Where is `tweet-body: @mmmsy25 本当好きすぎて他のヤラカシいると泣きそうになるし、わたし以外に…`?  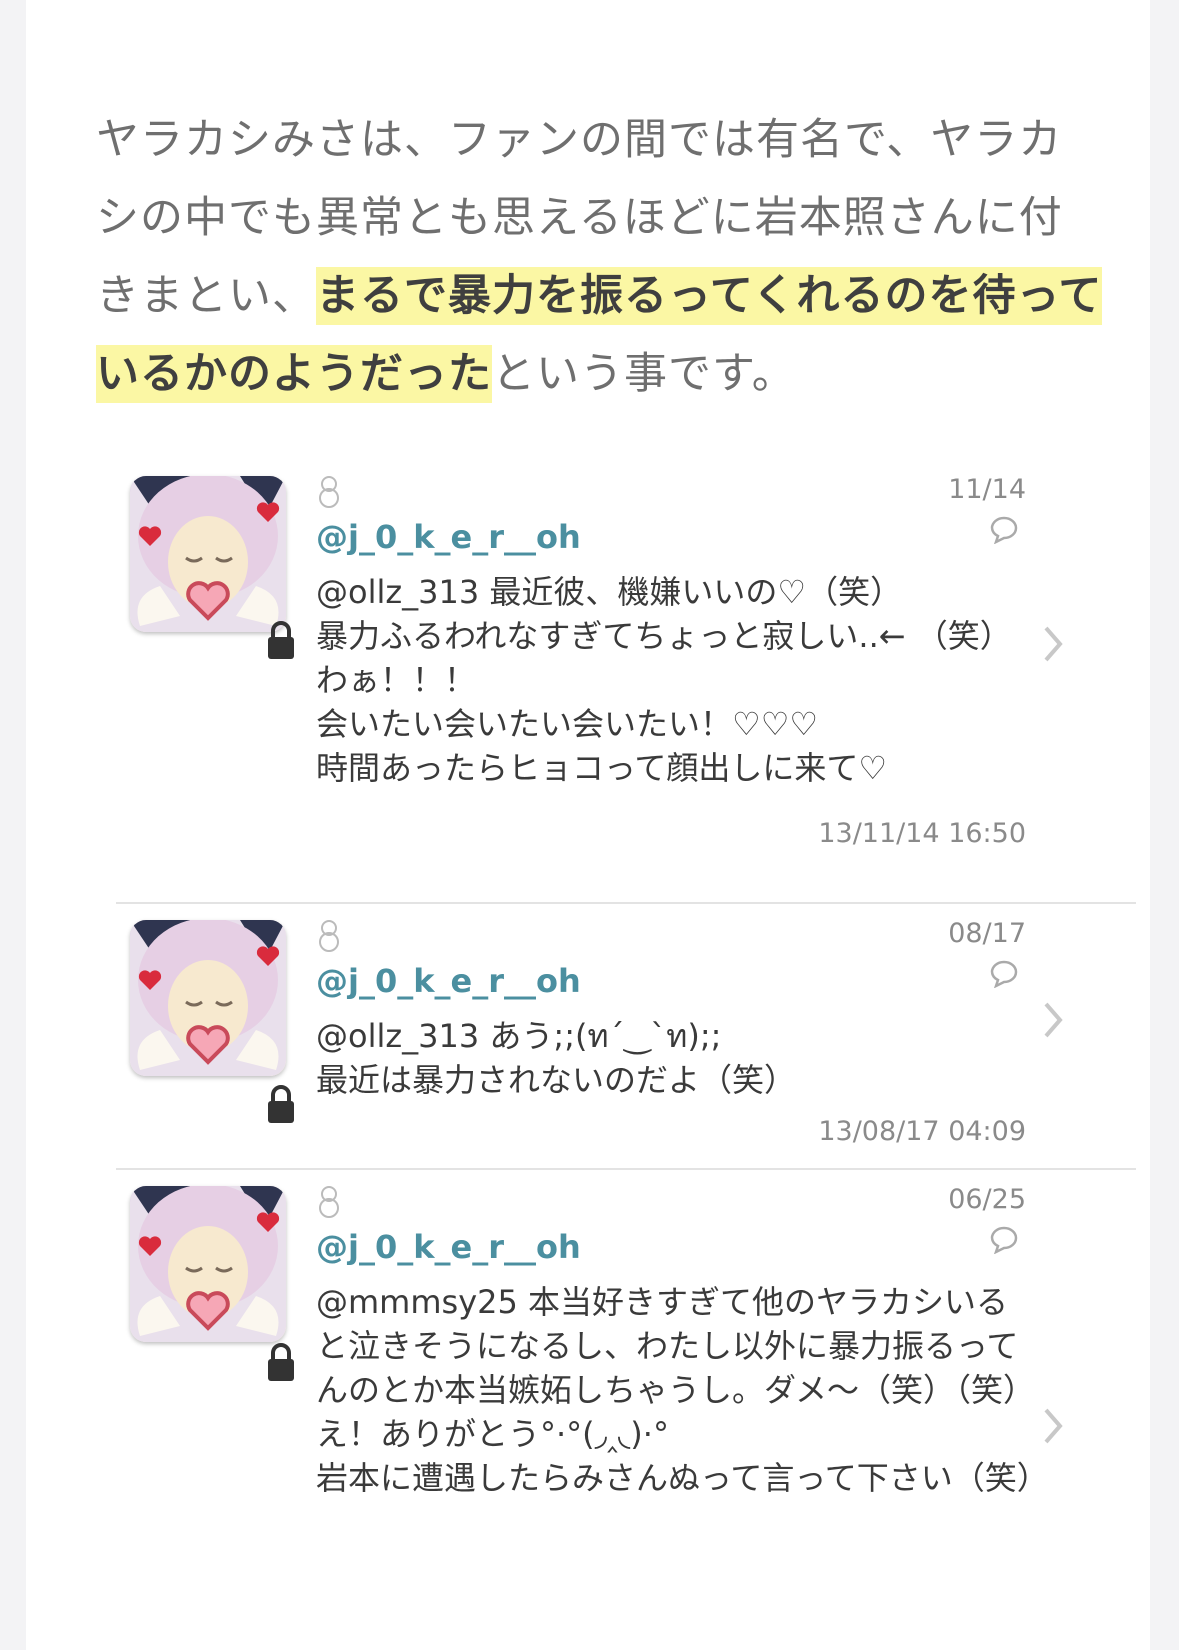 tweet-body: @mmmsy25 本当好きすぎて他のヤラカシいると泣きそうになるし、わたし以外に… is located at coordinates (682, 1390).